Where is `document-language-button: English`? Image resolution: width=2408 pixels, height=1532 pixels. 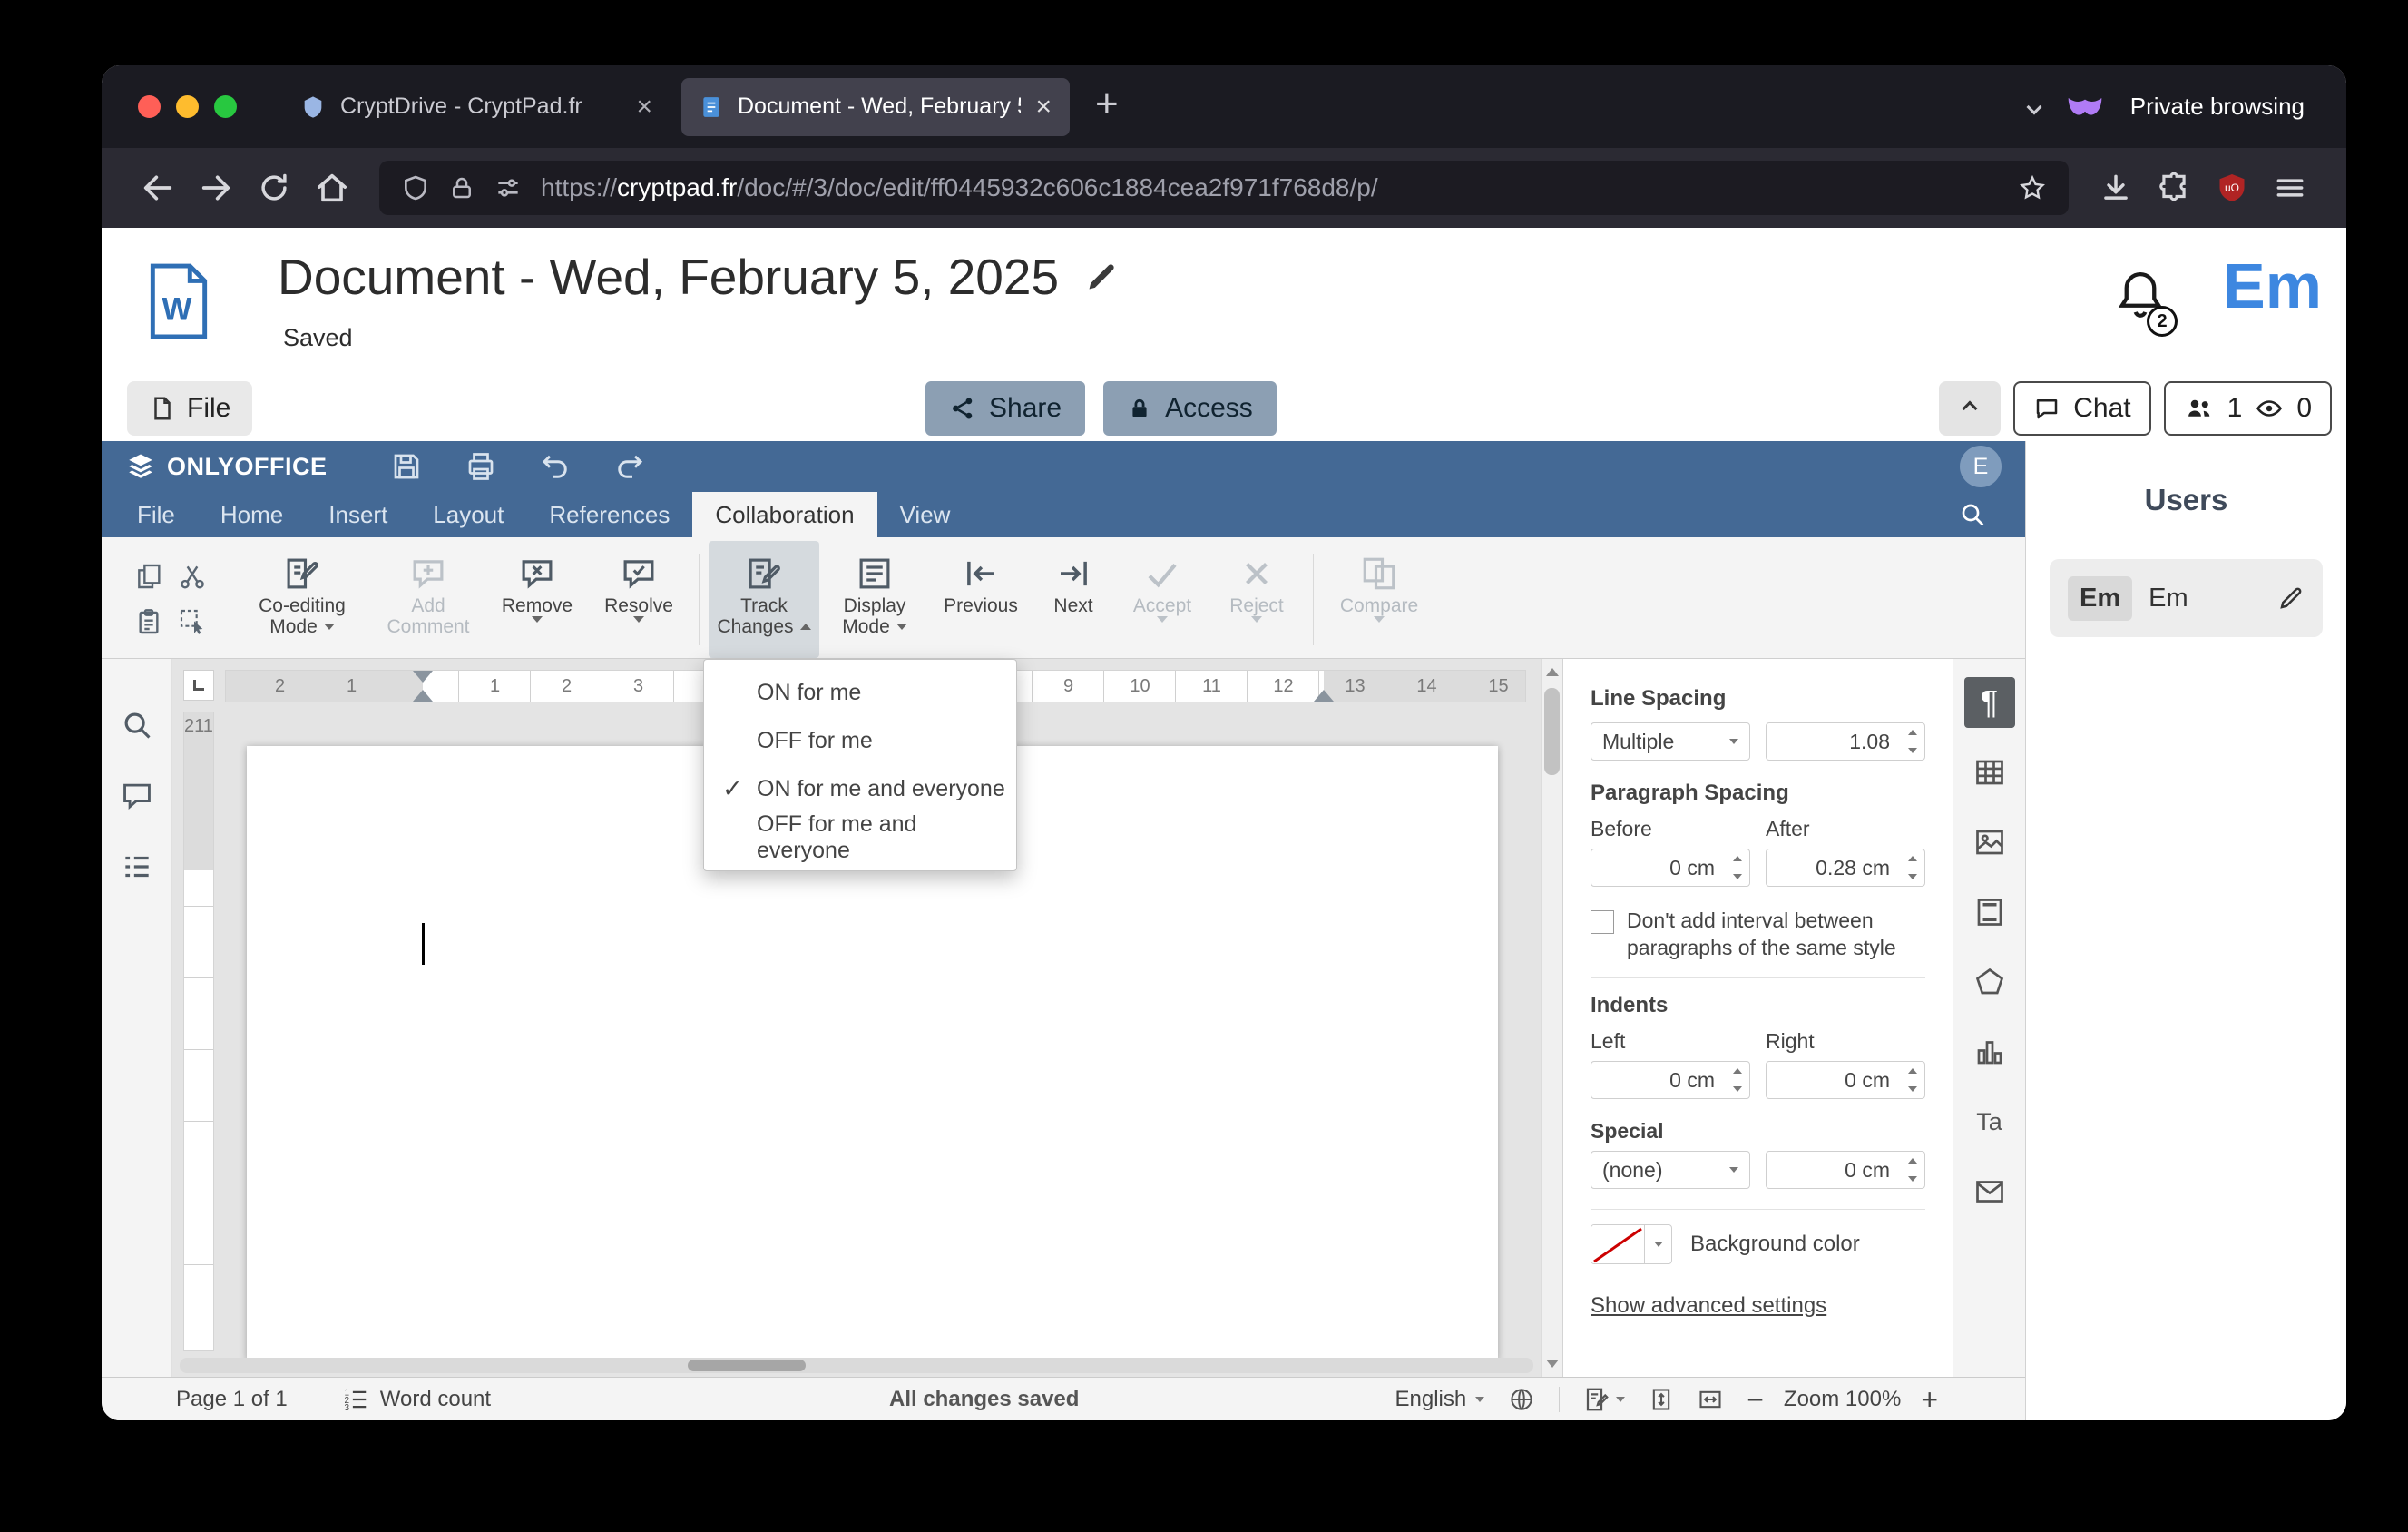 document-language-button: English is located at coordinates (1440, 1399).